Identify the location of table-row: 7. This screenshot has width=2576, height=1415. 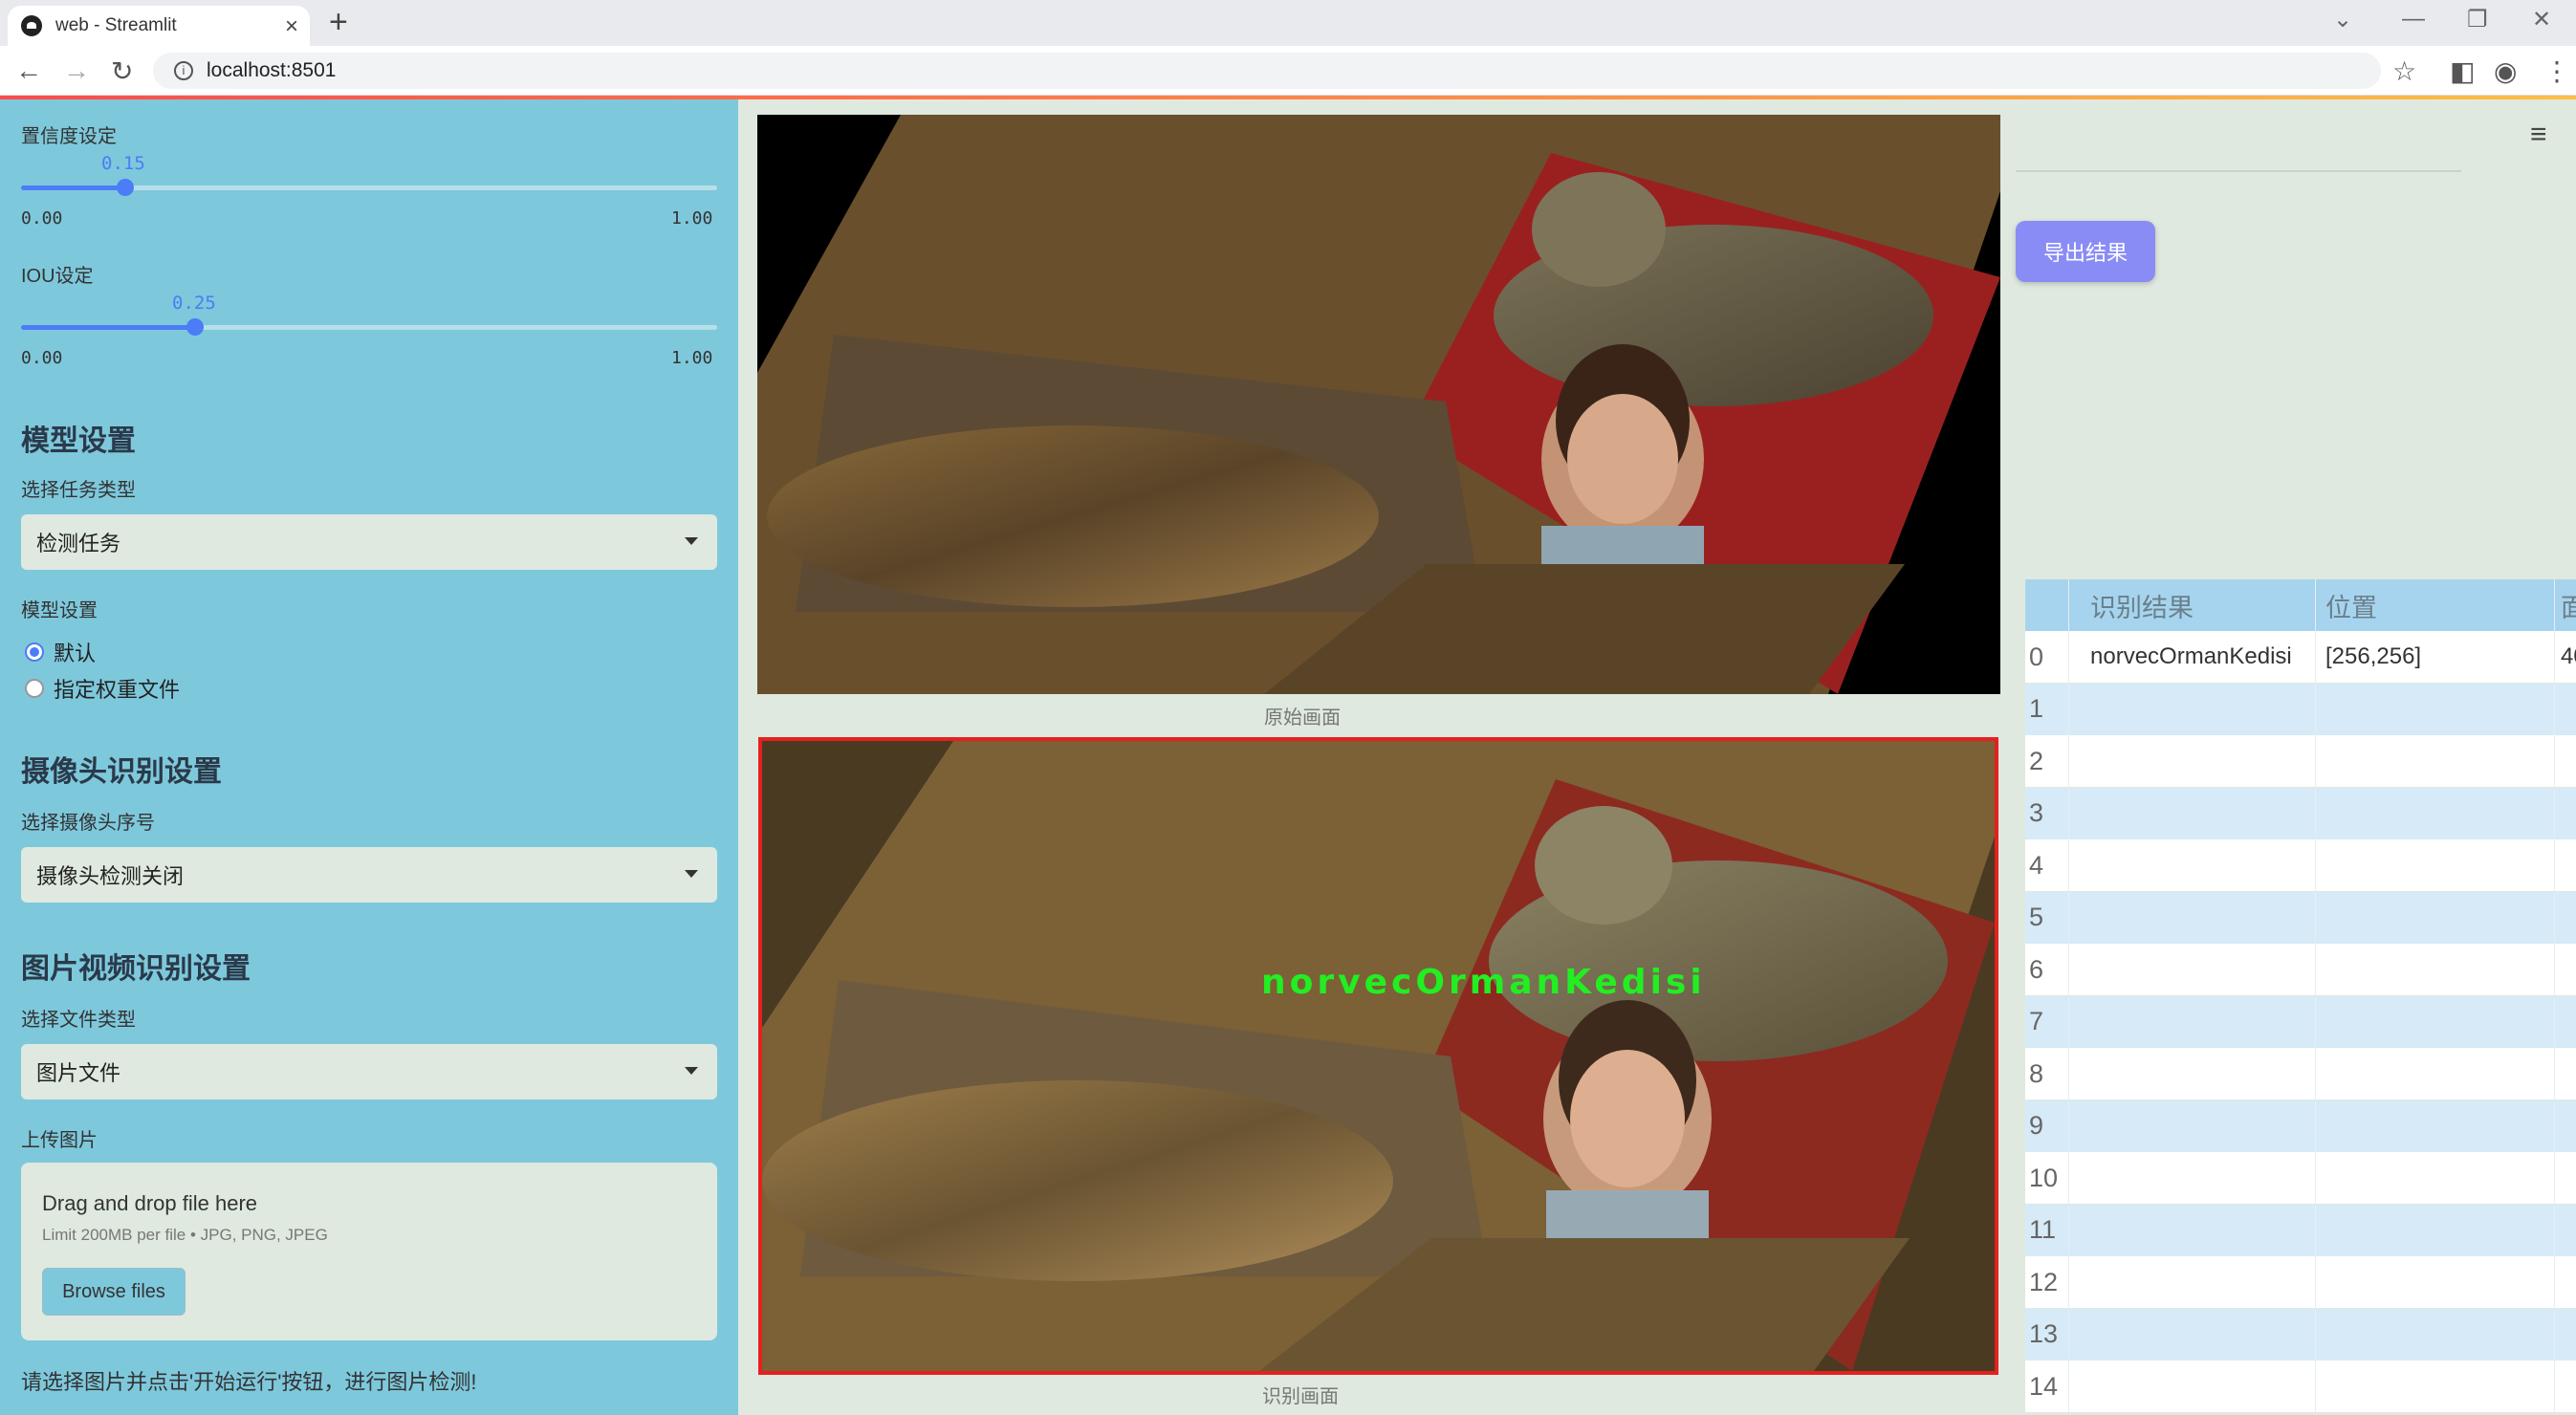
(2300, 1022).